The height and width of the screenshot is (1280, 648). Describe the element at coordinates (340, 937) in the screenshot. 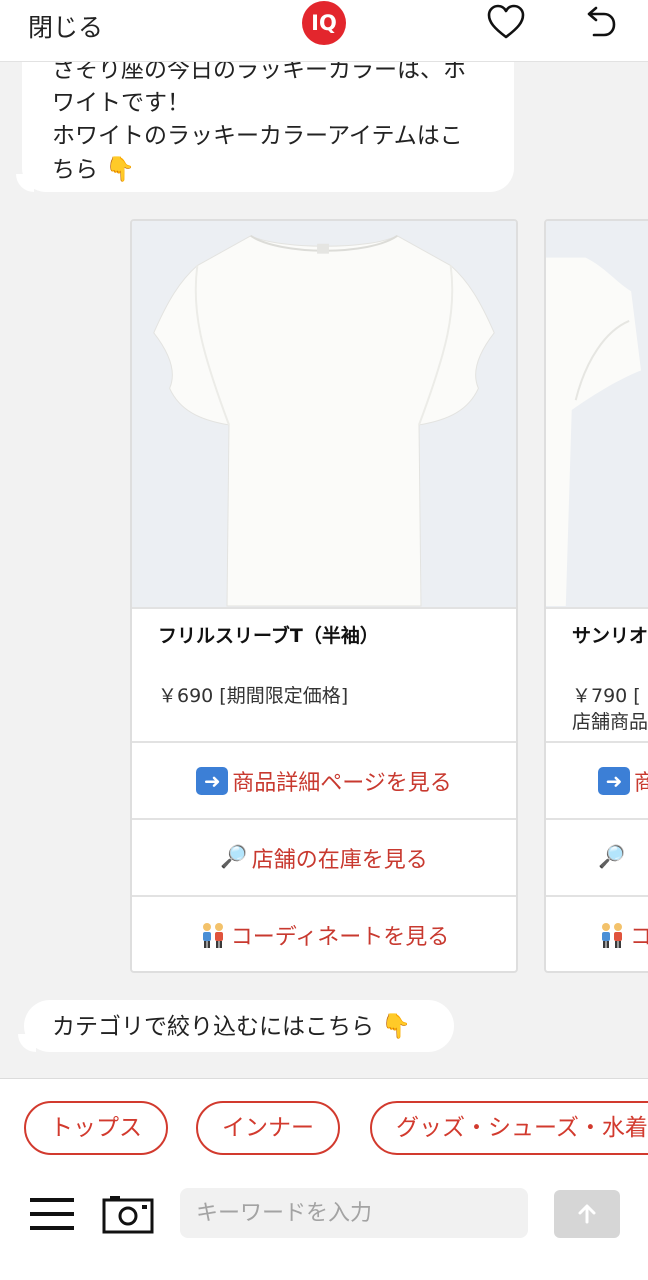

I see `coordinate-label: コーディネートを見る` at that location.